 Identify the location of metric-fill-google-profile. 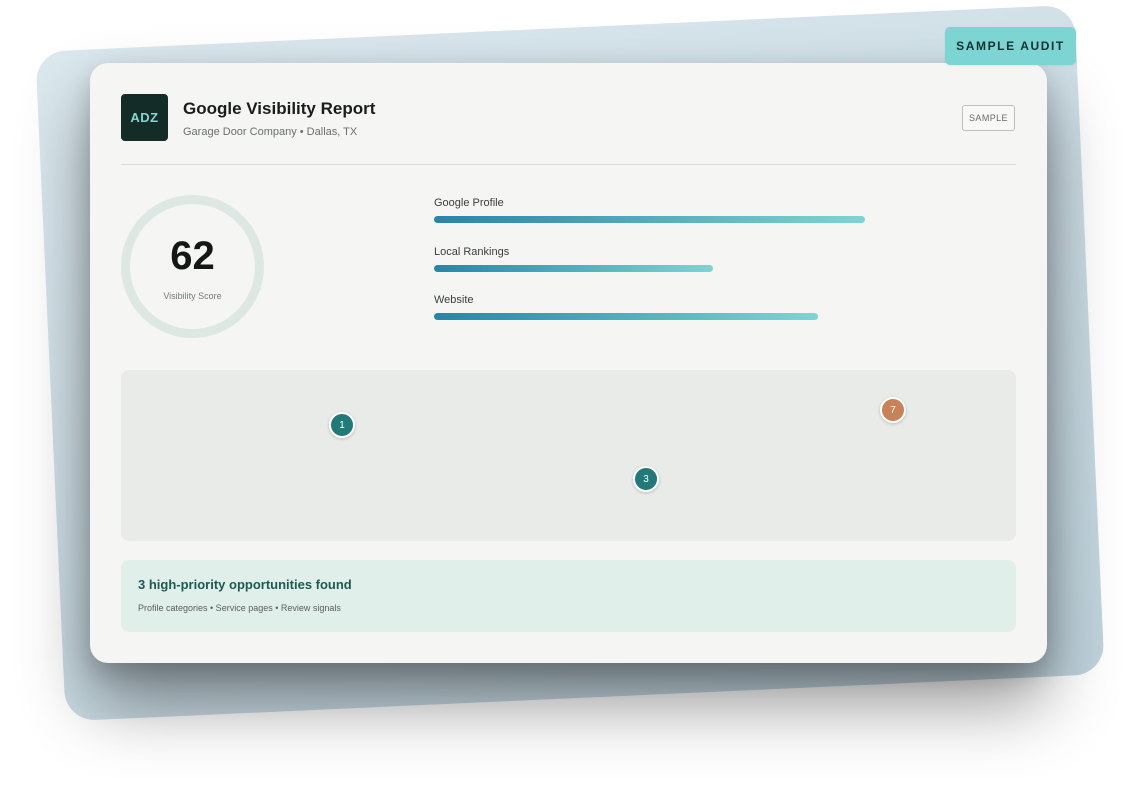
(650, 219).